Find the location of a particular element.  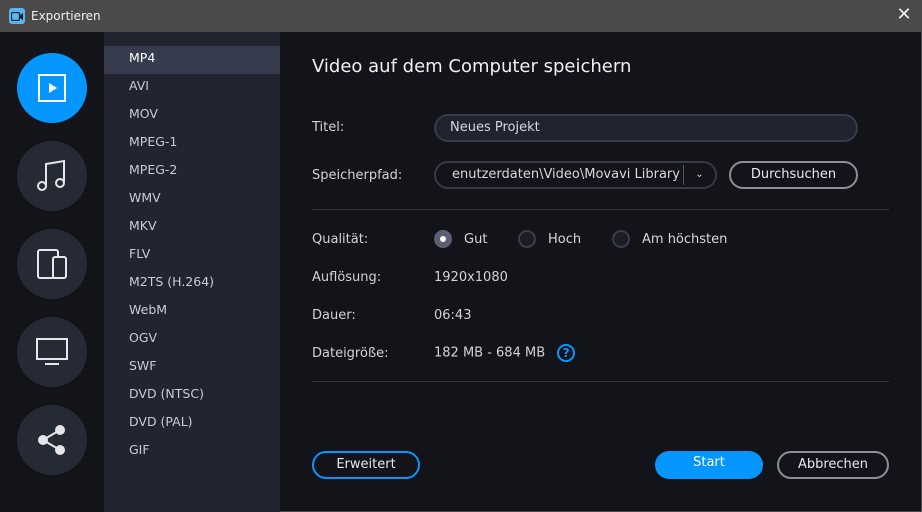

format-item: MPEG-2 is located at coordinates (192, 172).